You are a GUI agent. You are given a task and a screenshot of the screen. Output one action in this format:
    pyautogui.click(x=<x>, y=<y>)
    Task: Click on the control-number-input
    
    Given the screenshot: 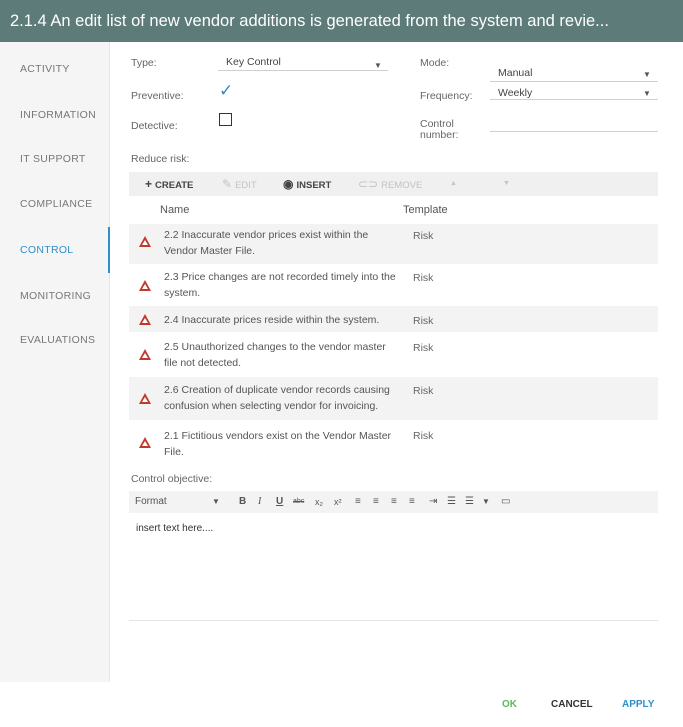 What is the action you would take?
    pyautogui.click(x=574, y=121)
    